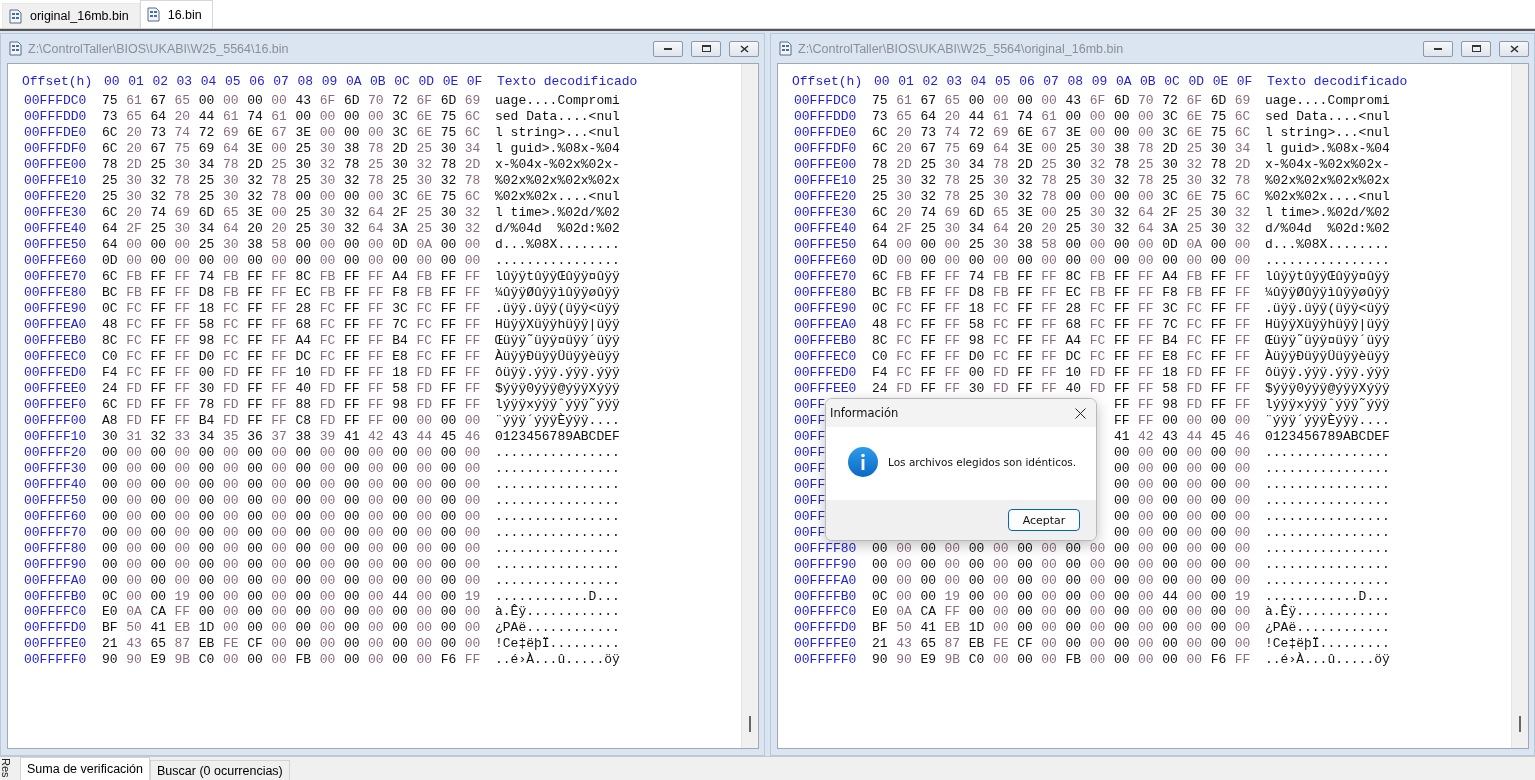 The width and height of the screenshot is (1535, 780). Describe the element at coordinates (928, 612) in the screenshot. I see `hex-byte: CA` at that location.